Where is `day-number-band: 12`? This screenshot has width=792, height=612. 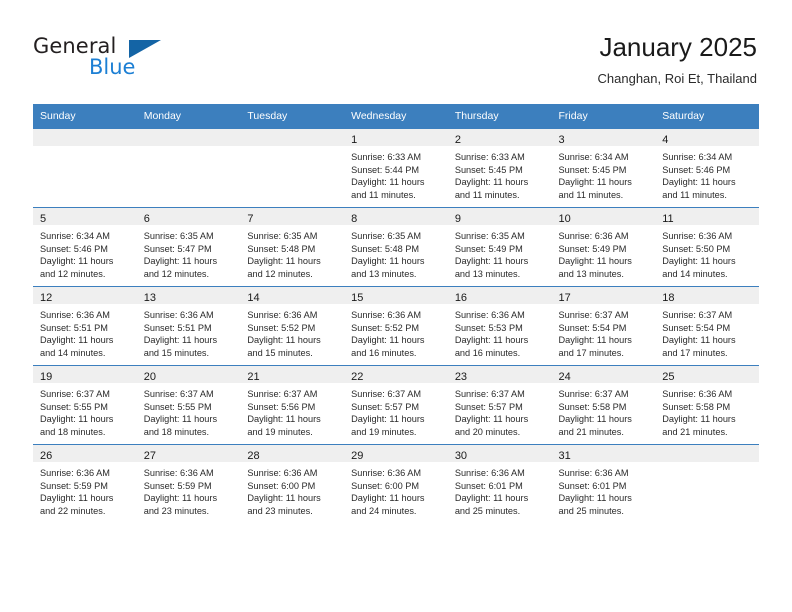 day-number-band: 12 is located at coordinates (85, 295).